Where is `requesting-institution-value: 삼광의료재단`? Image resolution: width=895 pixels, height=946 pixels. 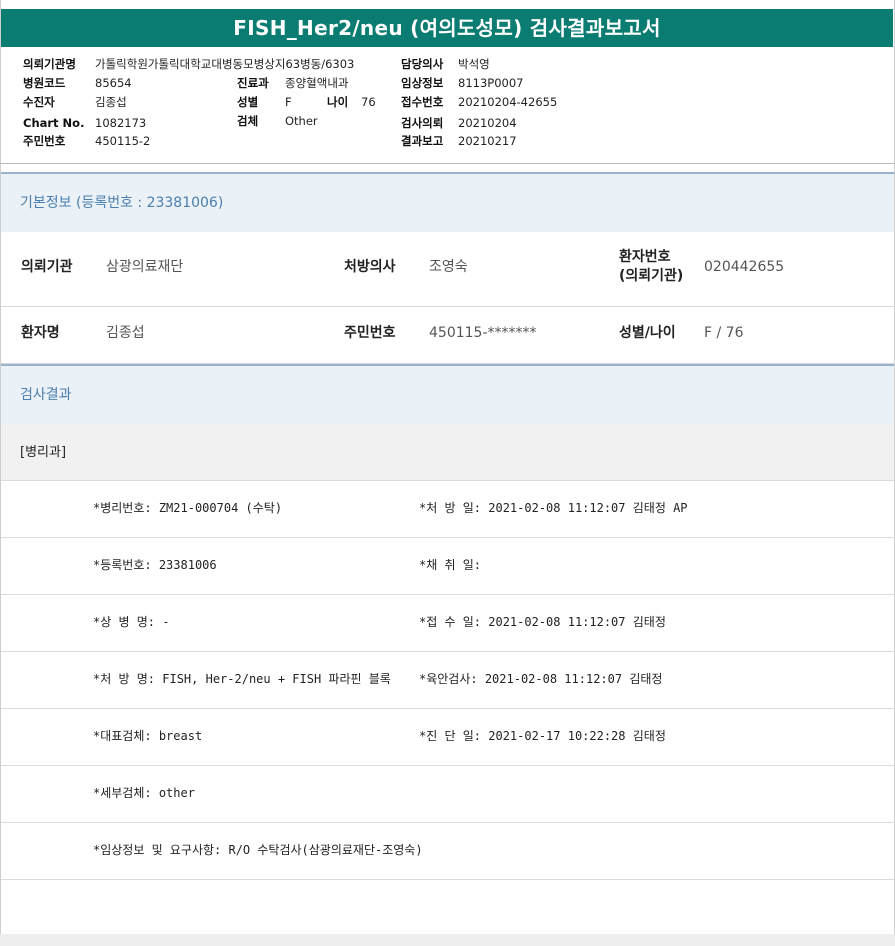
requesting-institution-value: 삼광의료재단 is located at coordinates (145, 267).